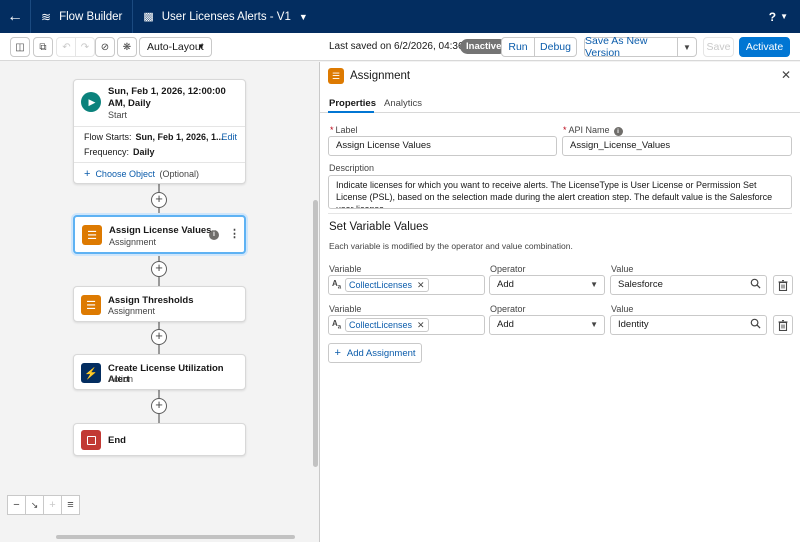  I want to click on tab-properties: Properties, so click(352, 103).